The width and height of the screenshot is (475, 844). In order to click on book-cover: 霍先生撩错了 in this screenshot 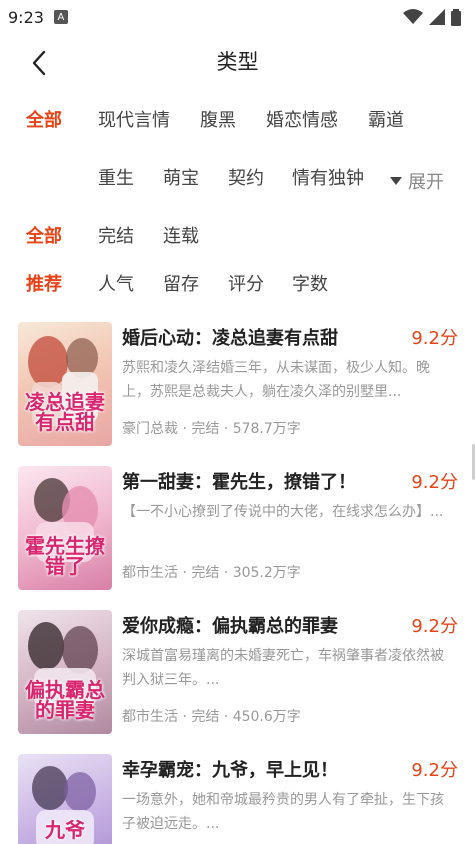, I will do `click(65, 528)`.